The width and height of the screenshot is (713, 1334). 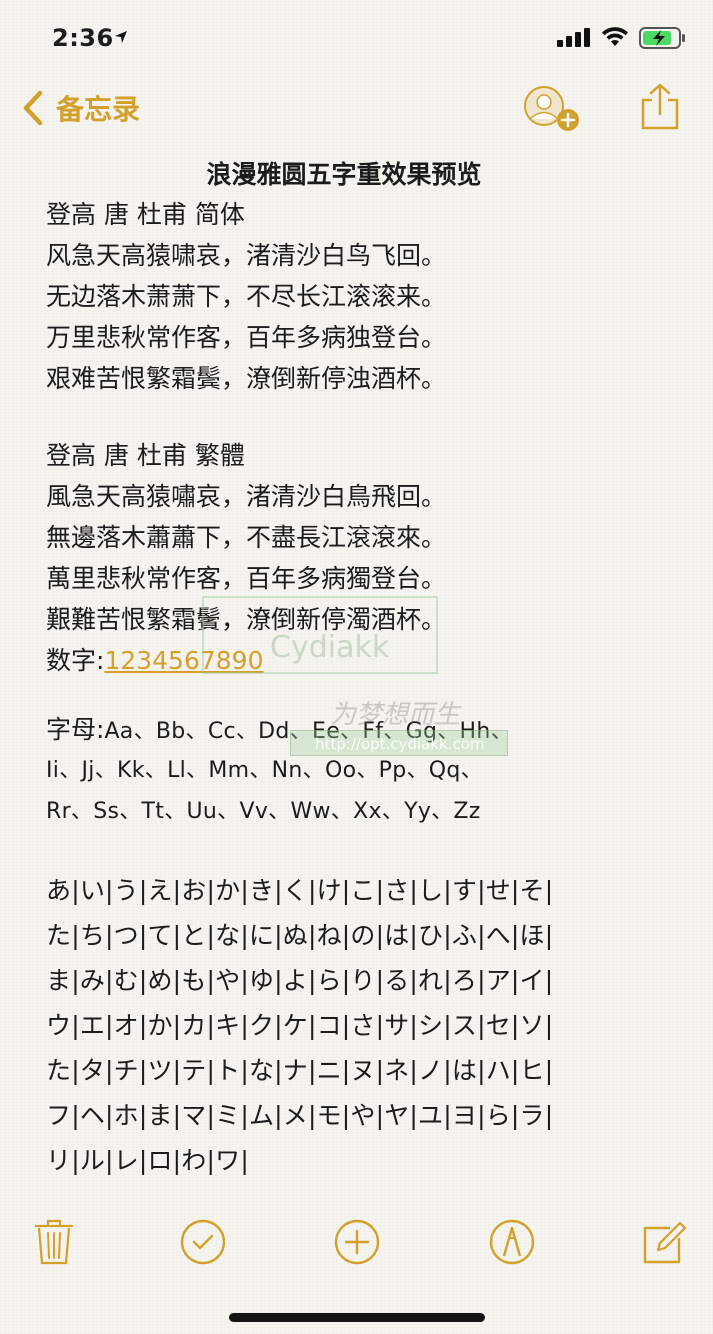 I want to click on poem-line: 风急天高猿啸哀，渚清沙白鸟飞回。, so click(x=246, y=255).